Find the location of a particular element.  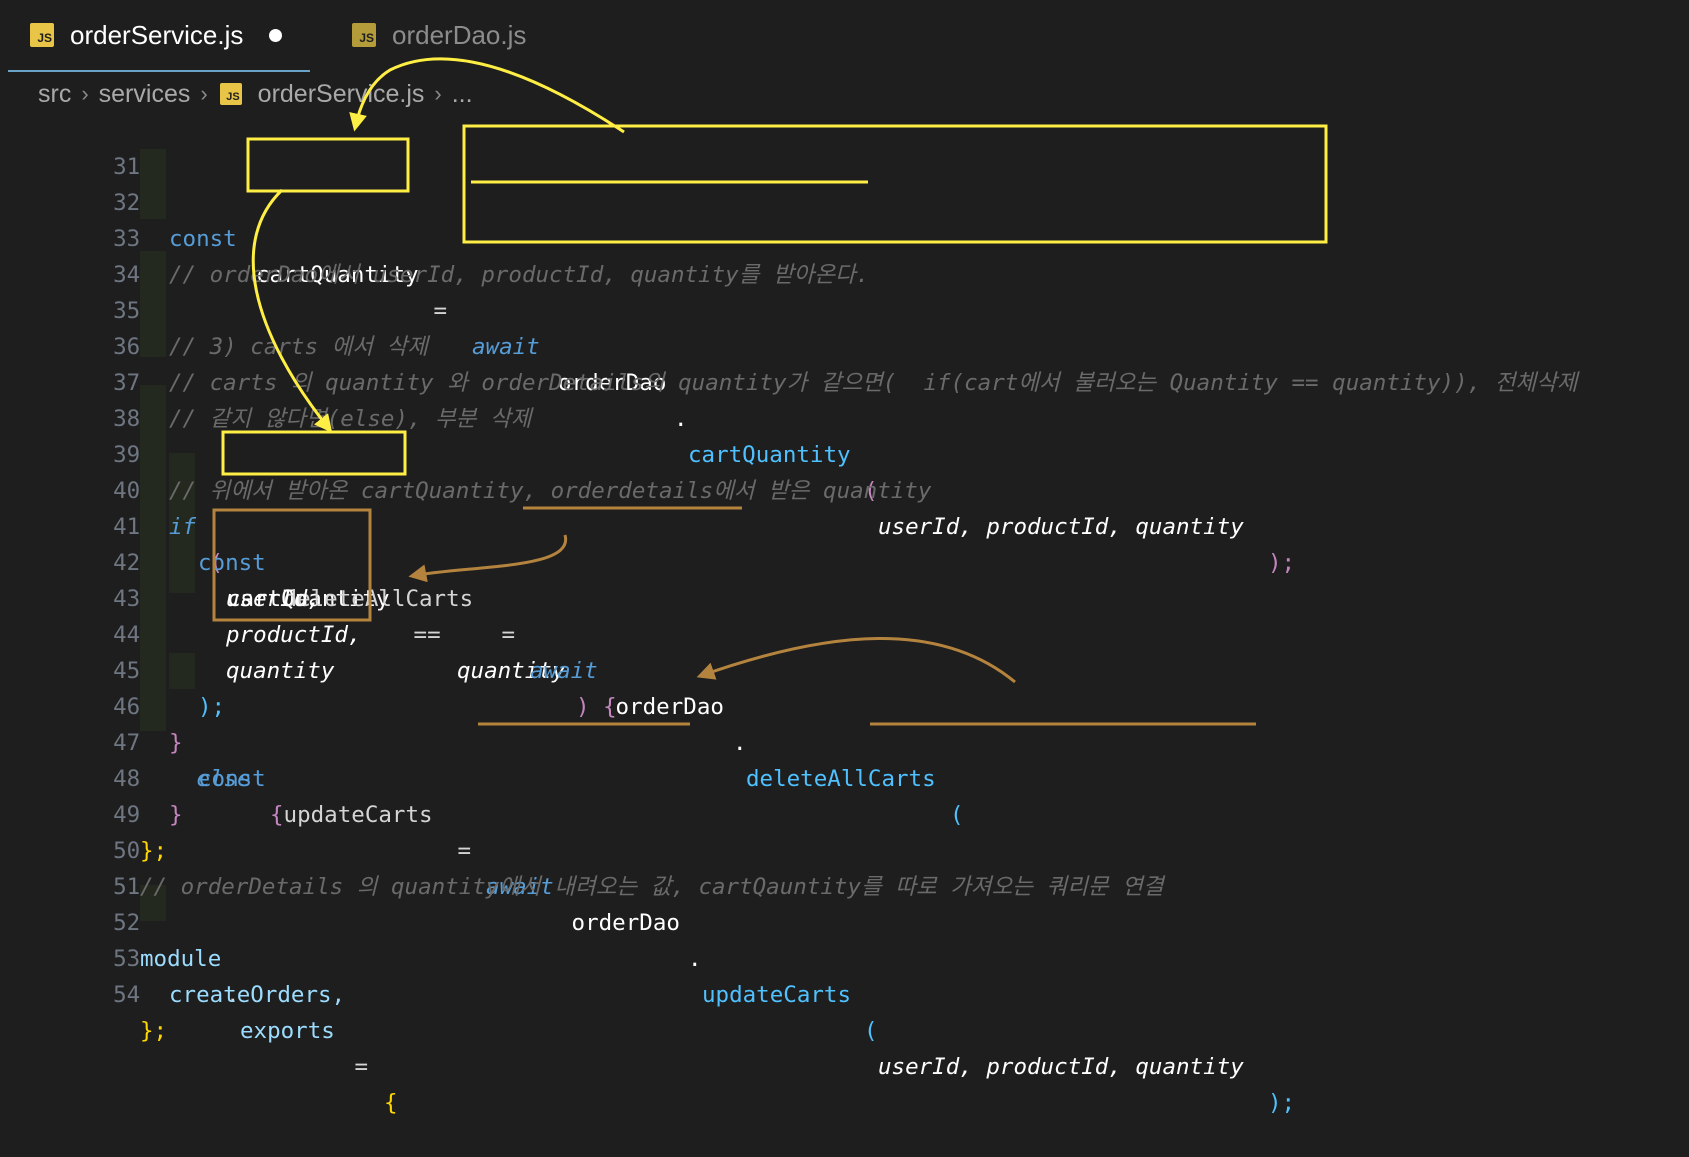

line-number: 54 is located at coordinates (127, 995).